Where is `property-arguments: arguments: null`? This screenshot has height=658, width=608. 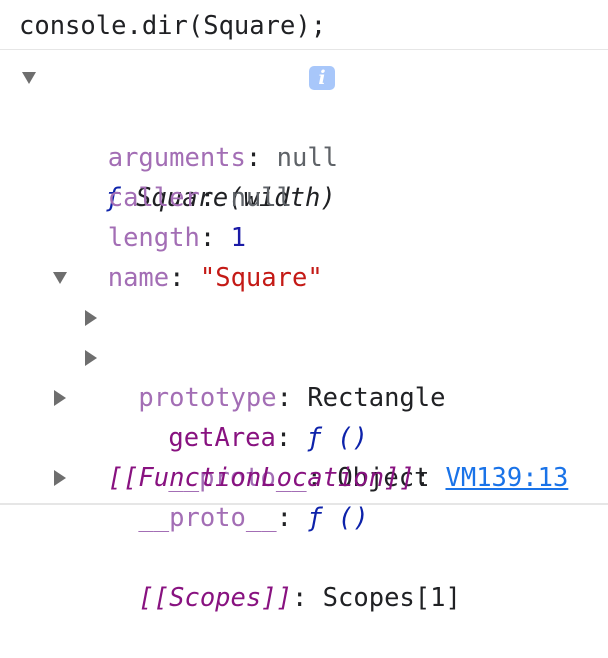 property-arguments: arguments: null is located at coordinates (207, 135).